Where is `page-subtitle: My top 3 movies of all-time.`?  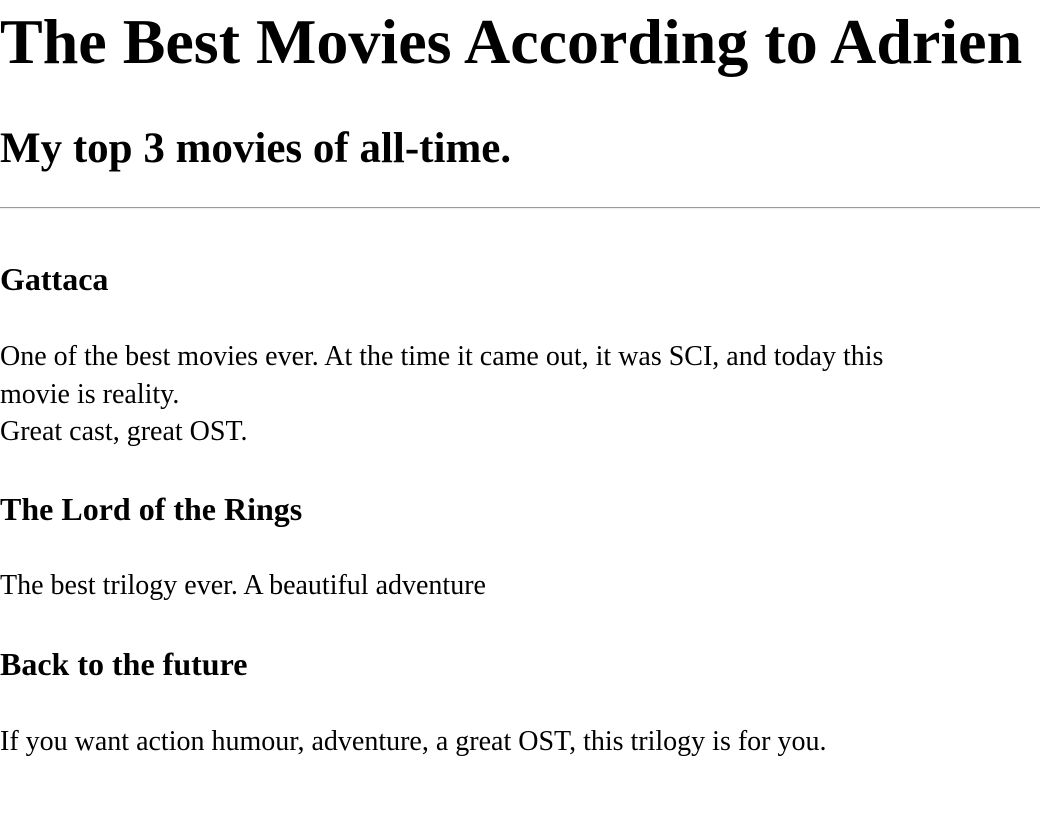
page-subtitle: My top 3 movies of all-time. is located at coordinates (256, 148).